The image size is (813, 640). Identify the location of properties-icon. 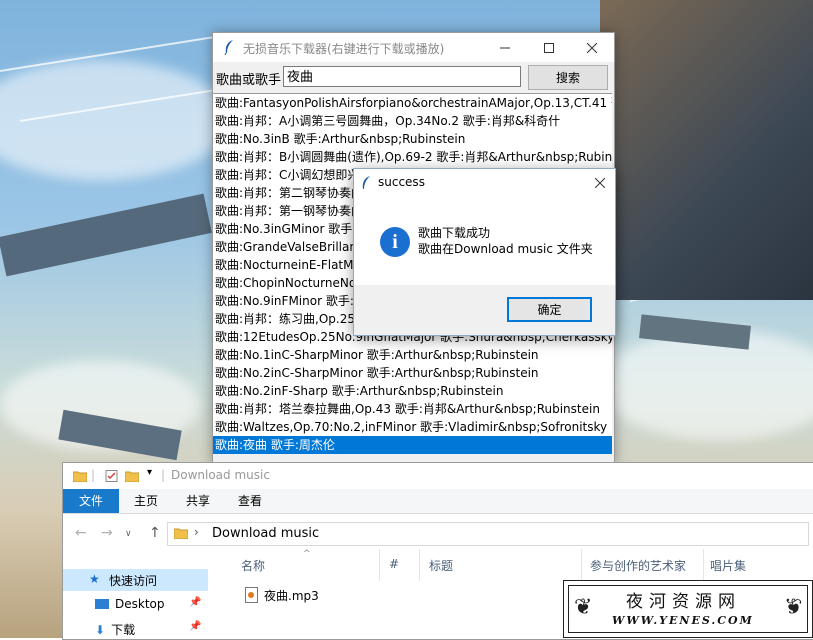
(112, 476).